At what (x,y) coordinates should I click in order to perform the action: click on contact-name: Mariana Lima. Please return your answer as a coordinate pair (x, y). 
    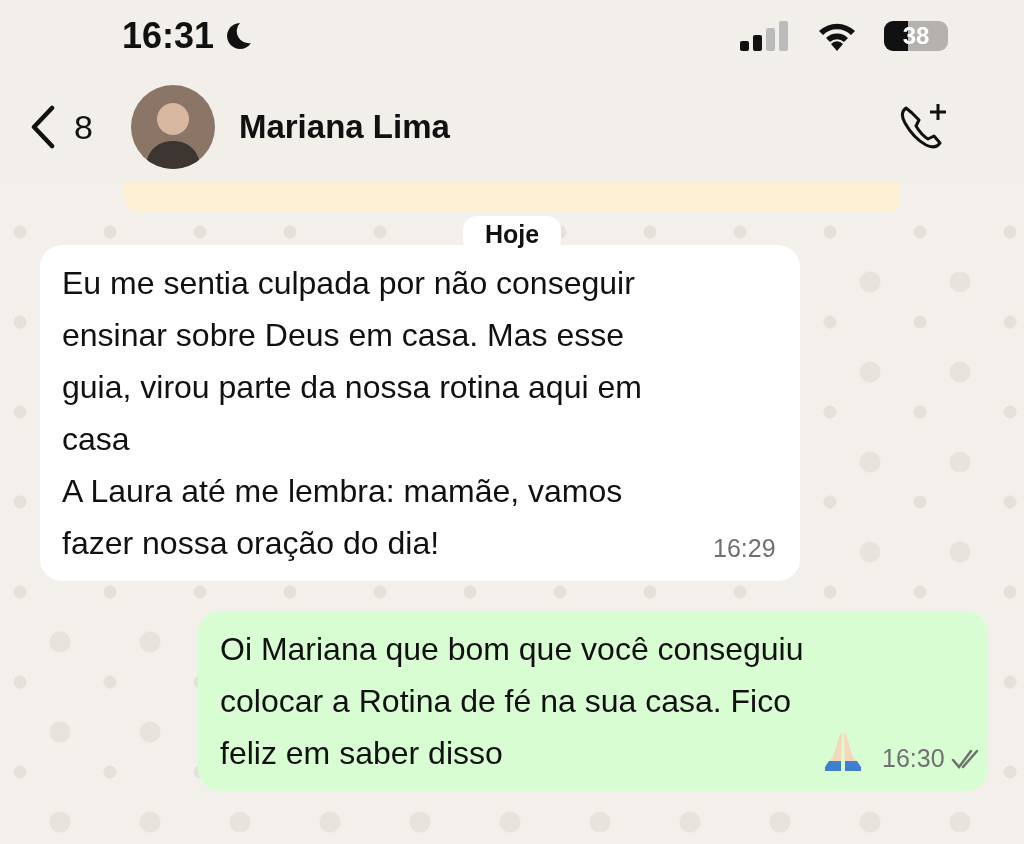
    Looking at the image, I should click on (559, 127).